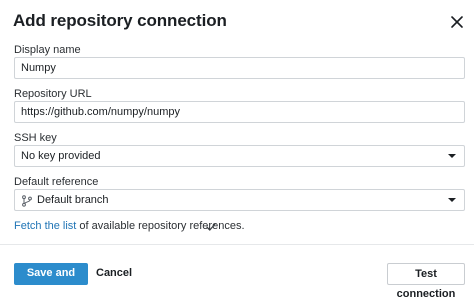 The image size is (474, 302). I want to click on repository-url-input: https://github.com/numpy/numpy, so click(239, 112).